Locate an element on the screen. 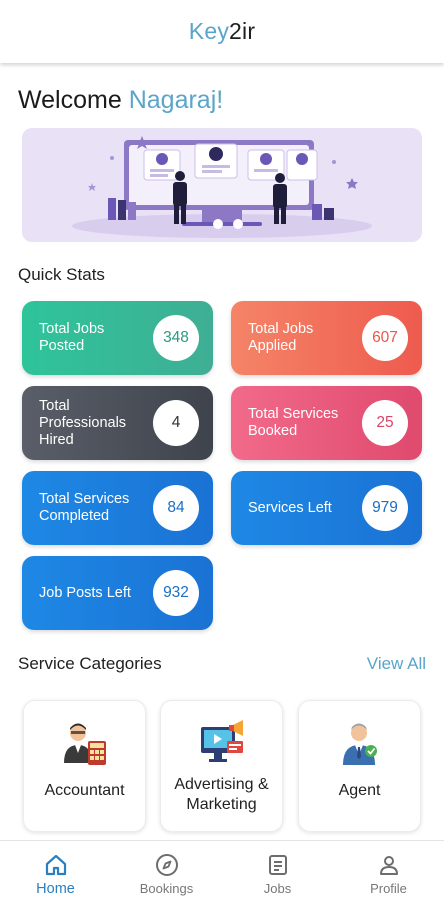 This screenshot has width=444, height=900. stat-card-job-posts-left: Job Posts Left 932 is located at coordinates (117, 593).